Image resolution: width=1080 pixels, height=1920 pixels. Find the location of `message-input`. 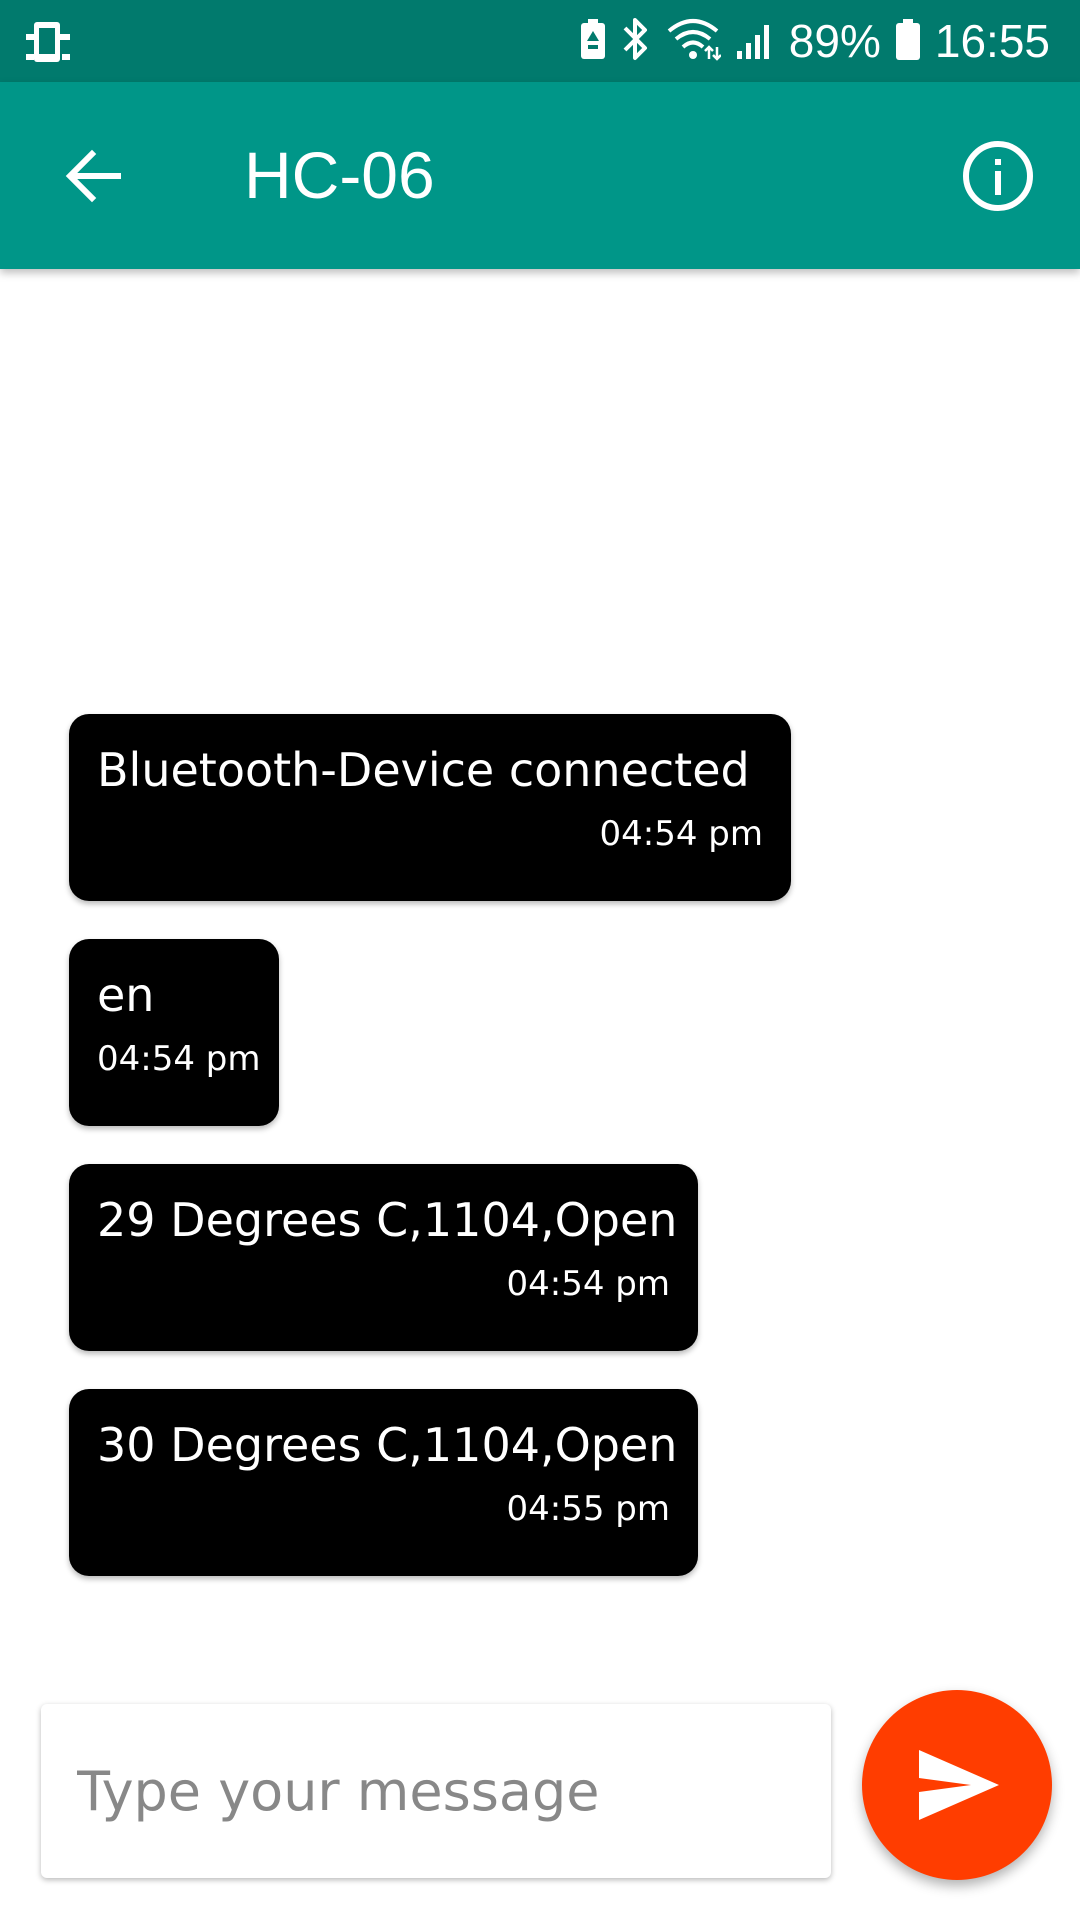

message-input is located at coordinates (436, 1791).